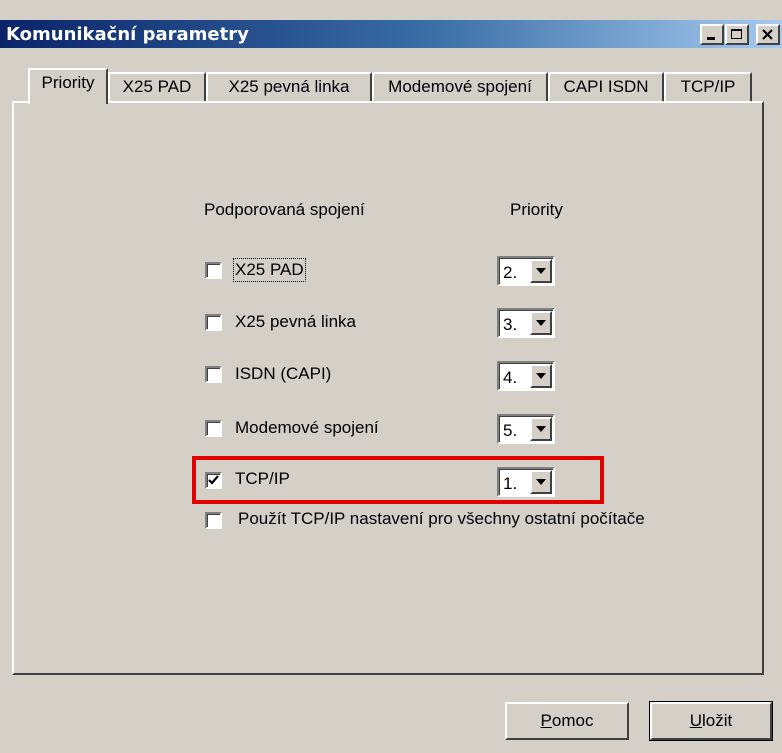 The image size is (782, 753). I want to click on tab-label: X25 pevná linka, so click(289, 86).